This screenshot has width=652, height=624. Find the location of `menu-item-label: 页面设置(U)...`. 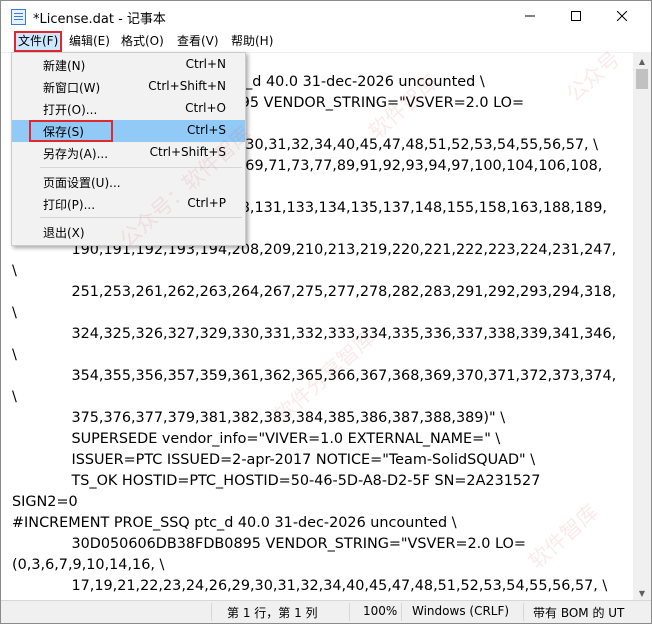

menu-item-label: 页面设置(U)... is located at coordinates (82, 183).